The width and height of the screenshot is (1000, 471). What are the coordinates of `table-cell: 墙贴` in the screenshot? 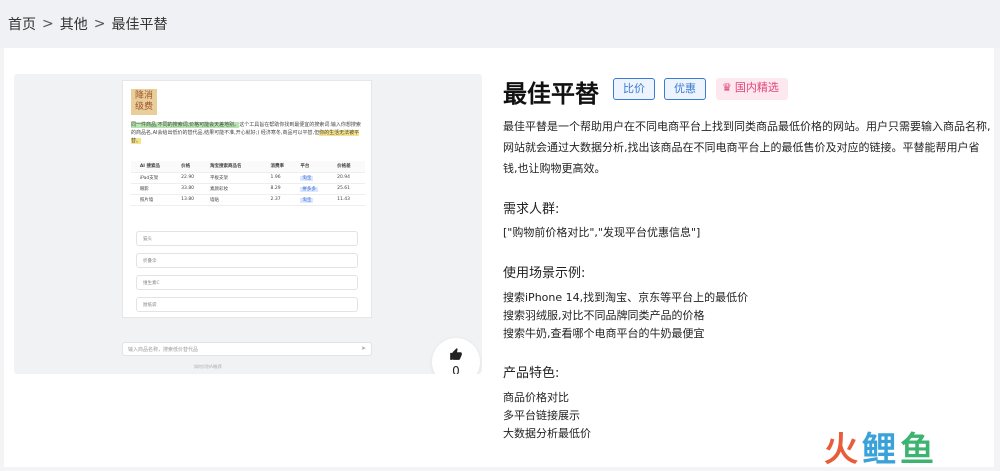 It's located at (238, 200).